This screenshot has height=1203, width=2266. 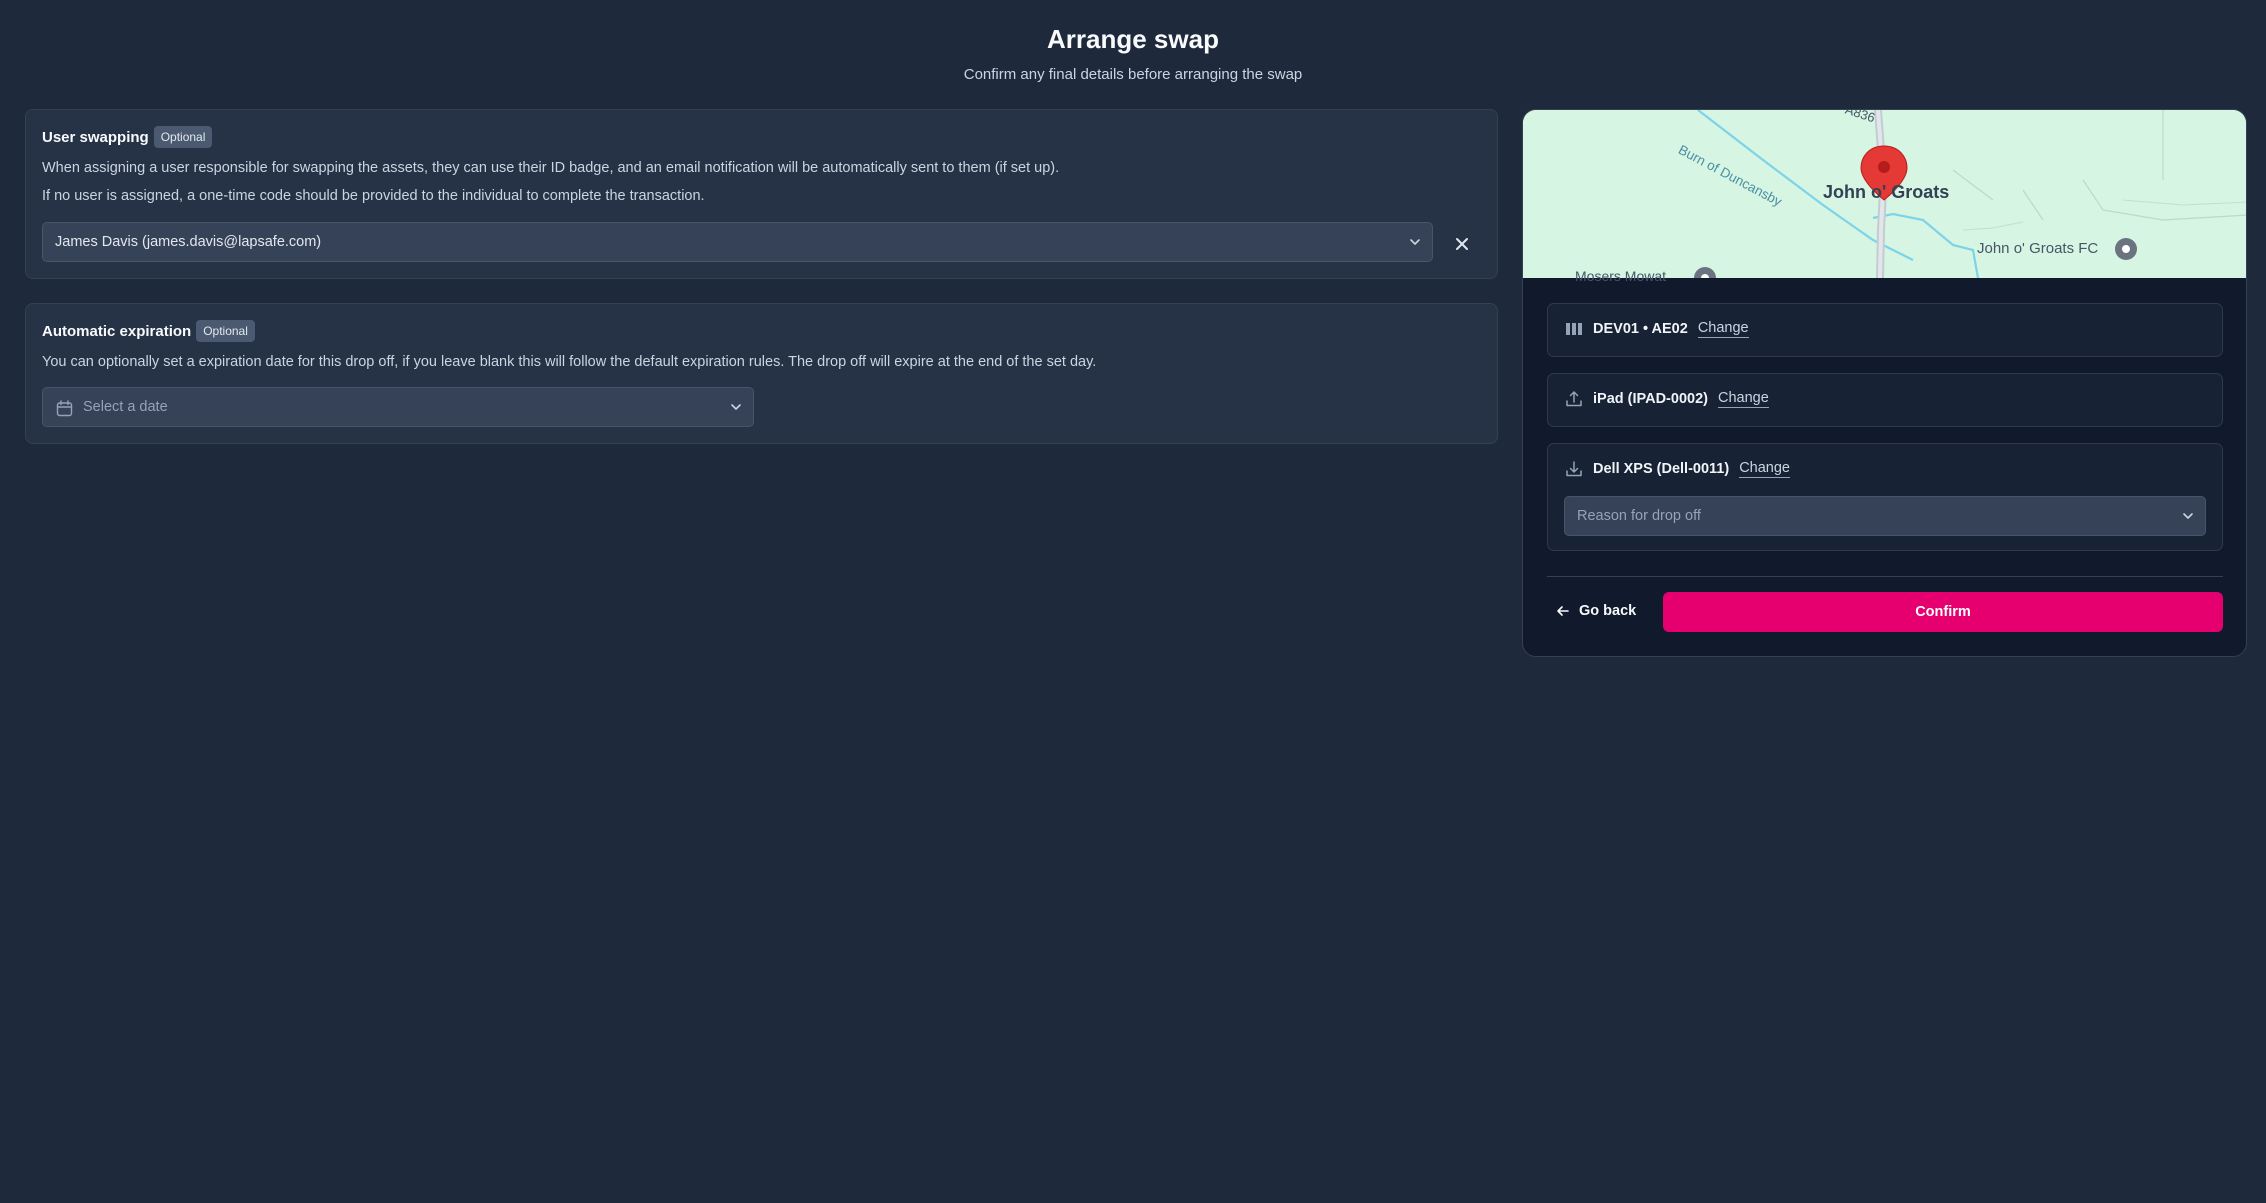 I want to click on user-swapping-title-row: User swapping Optional, so click(x=127, y=137).